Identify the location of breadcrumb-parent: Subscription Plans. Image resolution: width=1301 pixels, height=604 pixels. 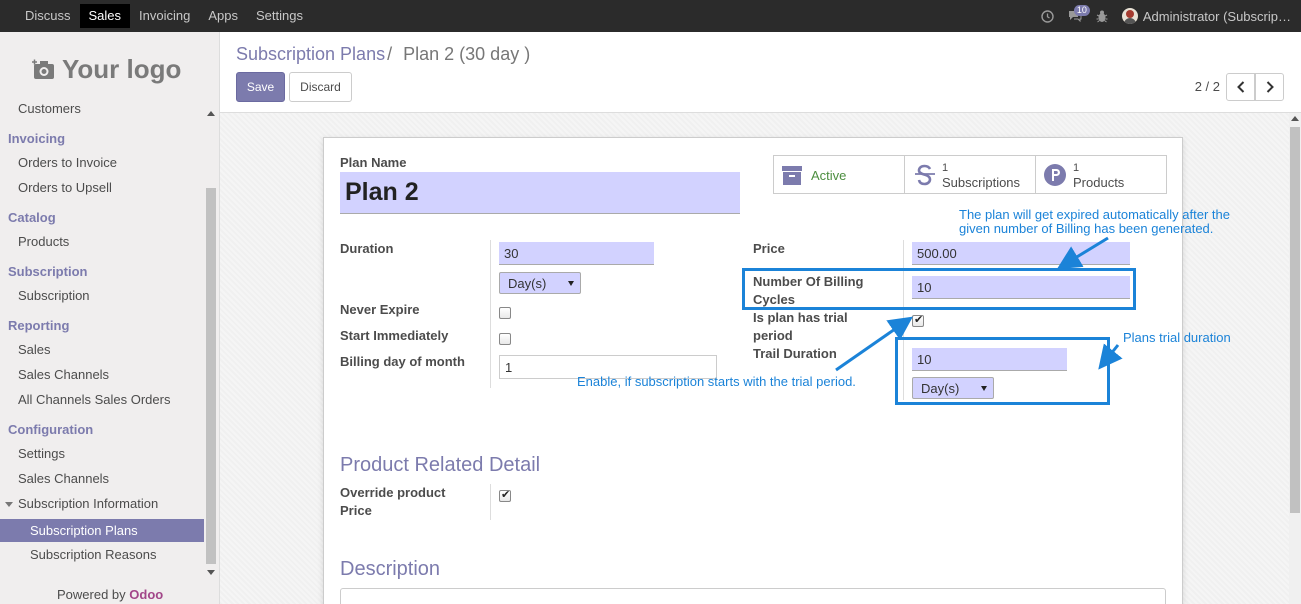
(310, 54).